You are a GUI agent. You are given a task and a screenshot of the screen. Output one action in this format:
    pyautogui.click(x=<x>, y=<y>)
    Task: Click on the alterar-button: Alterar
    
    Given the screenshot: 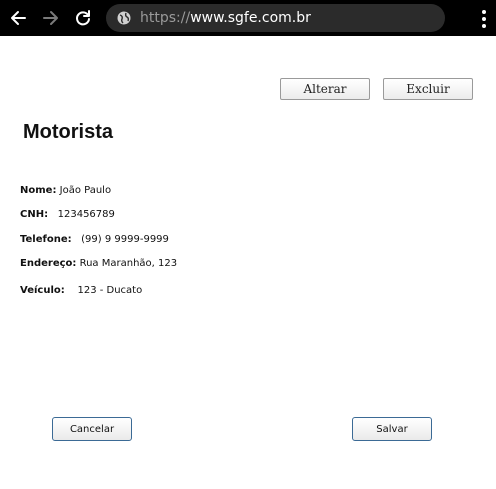 What is the action you would take?
    pyautogui.click(x=325, y=89)
    